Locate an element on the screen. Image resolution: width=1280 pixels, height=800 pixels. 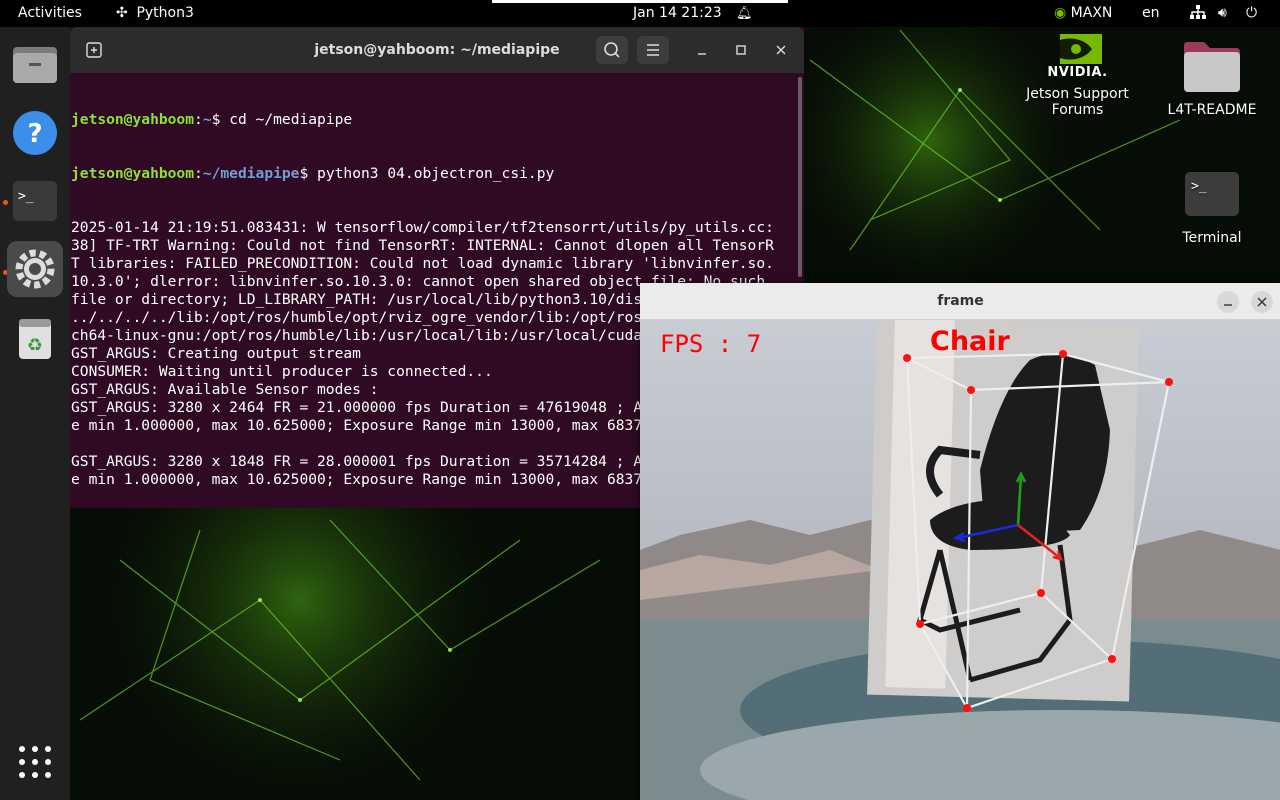
nvidia-logo-icon: NVIDIA. is located at coordinates (1077, 58).